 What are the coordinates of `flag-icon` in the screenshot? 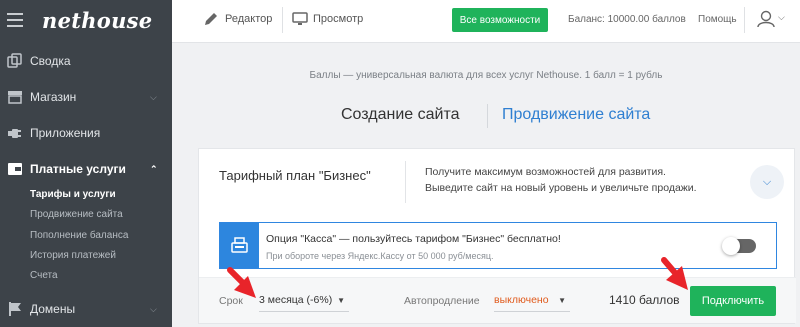 It's located at (15, 309).